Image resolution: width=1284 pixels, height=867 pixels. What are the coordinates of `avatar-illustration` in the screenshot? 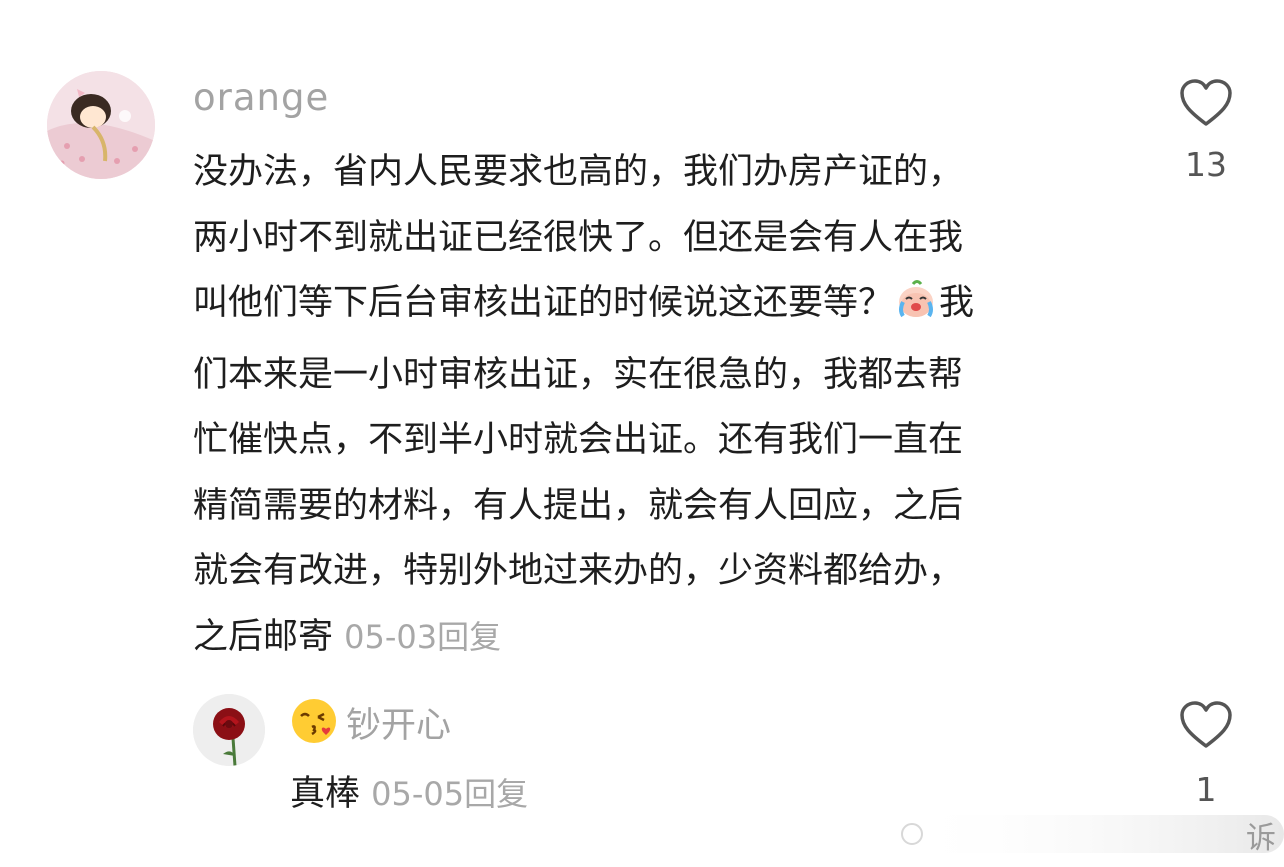 It's located at (101, 125).